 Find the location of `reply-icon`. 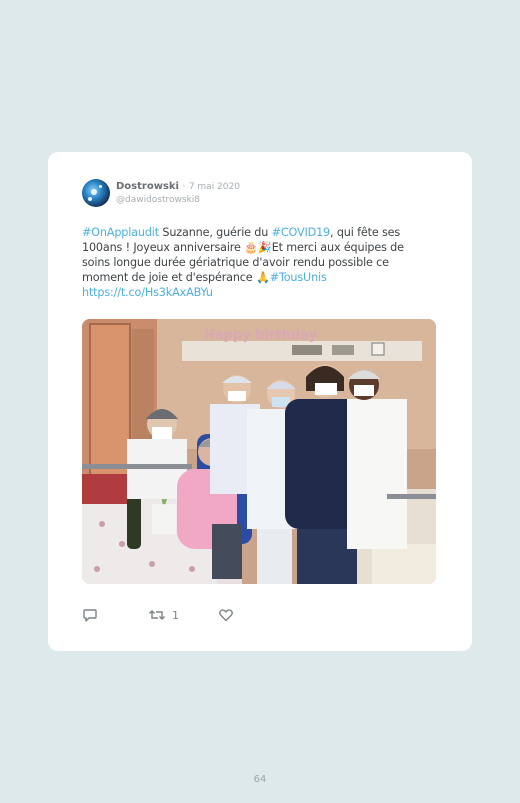

reply-icon is located at coordinates (90, 615).